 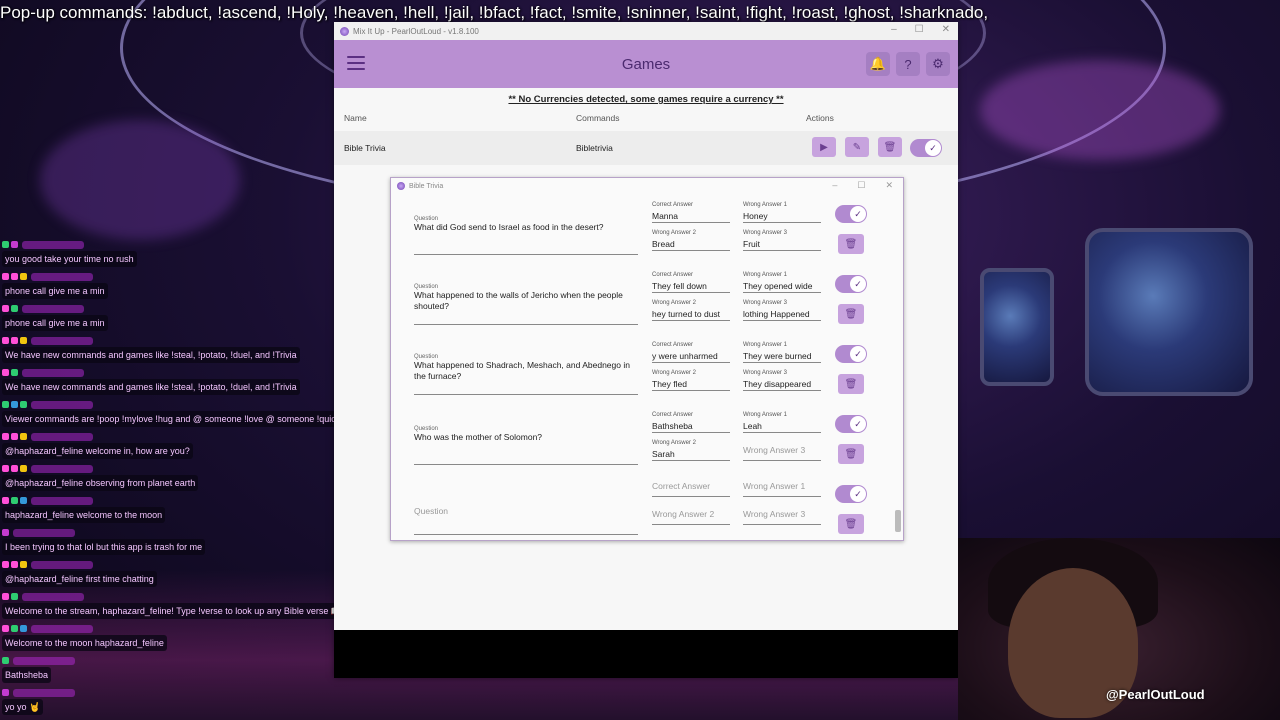 I want to click on edit-icon: ✎, so click(x=857, y=147).